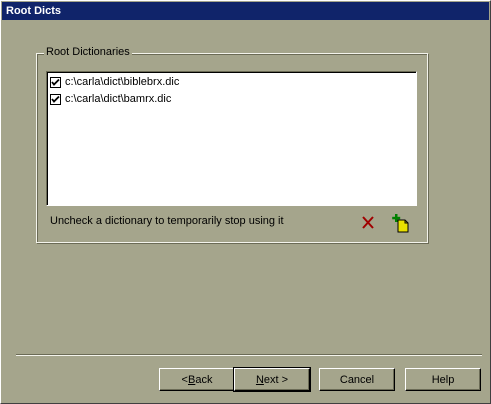  I want to click on remove-dictionary-button, so click(369, 223).